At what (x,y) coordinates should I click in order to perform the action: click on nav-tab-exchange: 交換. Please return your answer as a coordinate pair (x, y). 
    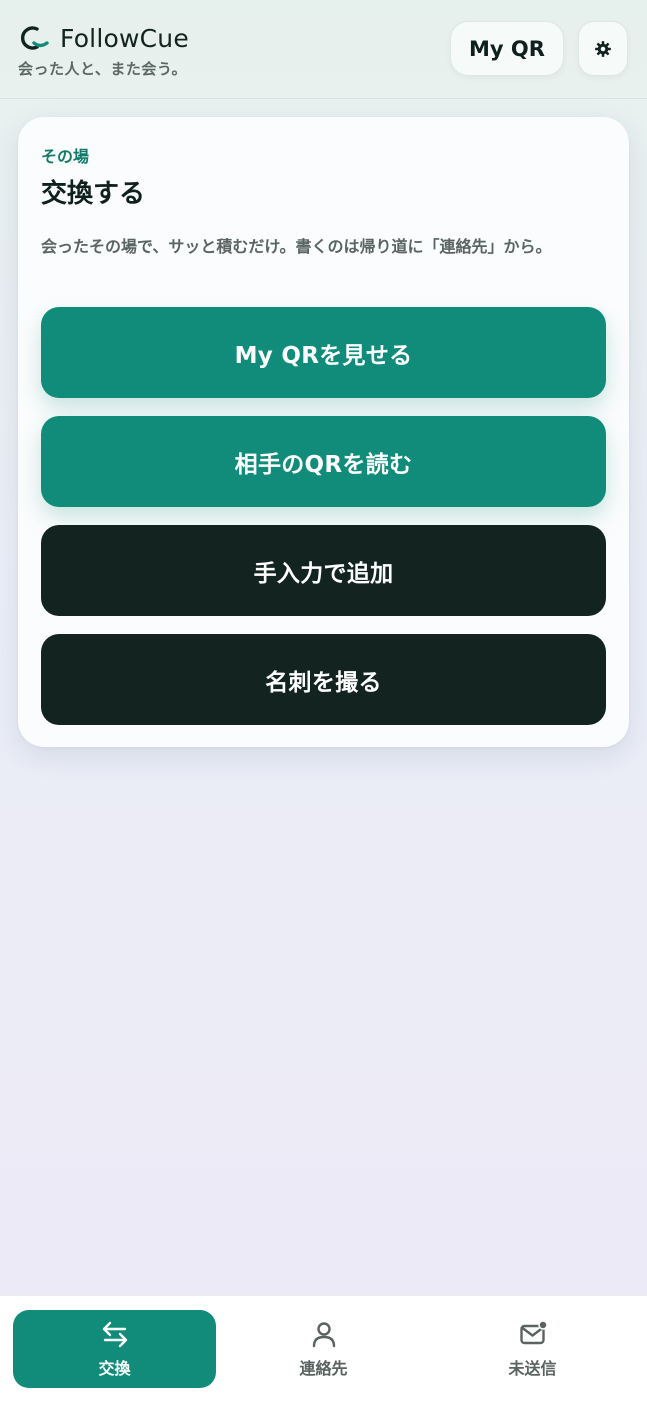
    Looking at the image, I should click on (114, 1349).